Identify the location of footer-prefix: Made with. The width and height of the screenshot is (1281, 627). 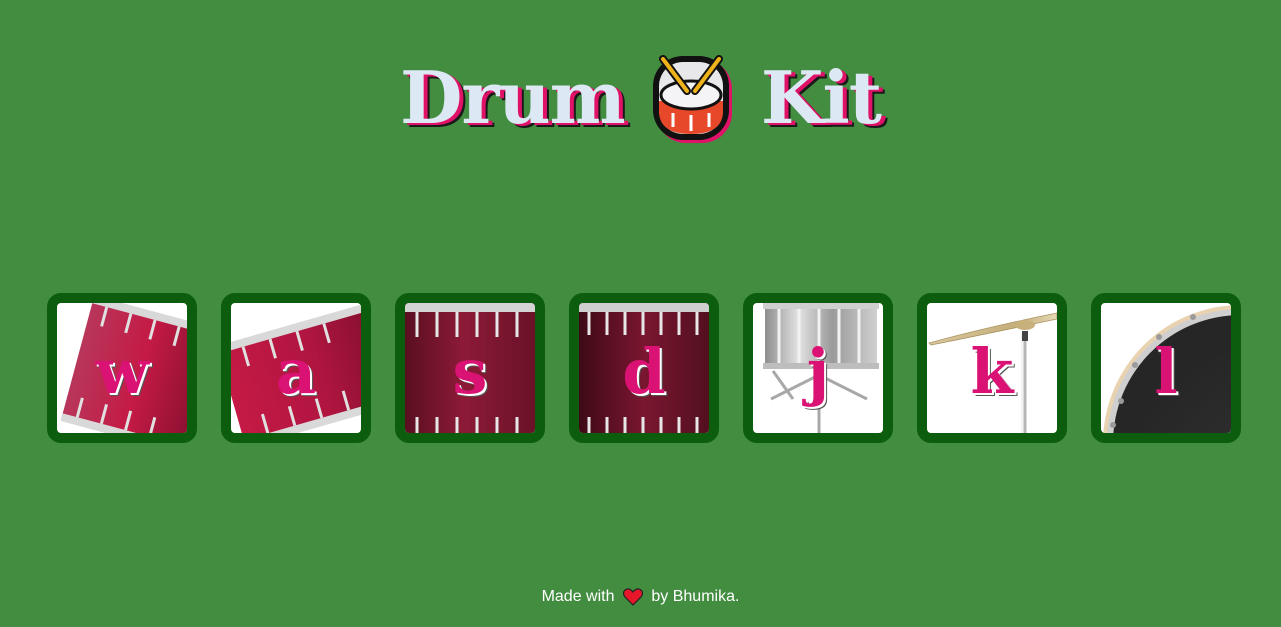
(578, 596).